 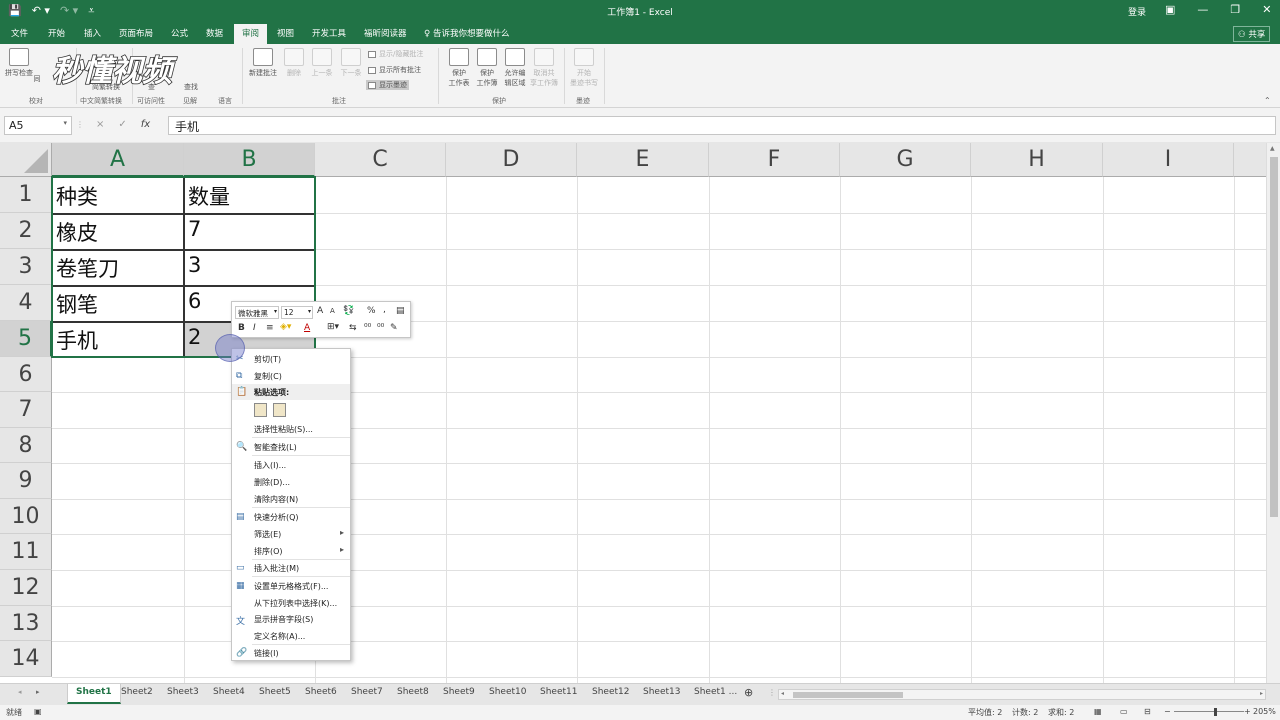 What do you see at coordinates (1250, 160) in the screenshot?
I see `column-header-partial` at bounding box center [1250, 160].